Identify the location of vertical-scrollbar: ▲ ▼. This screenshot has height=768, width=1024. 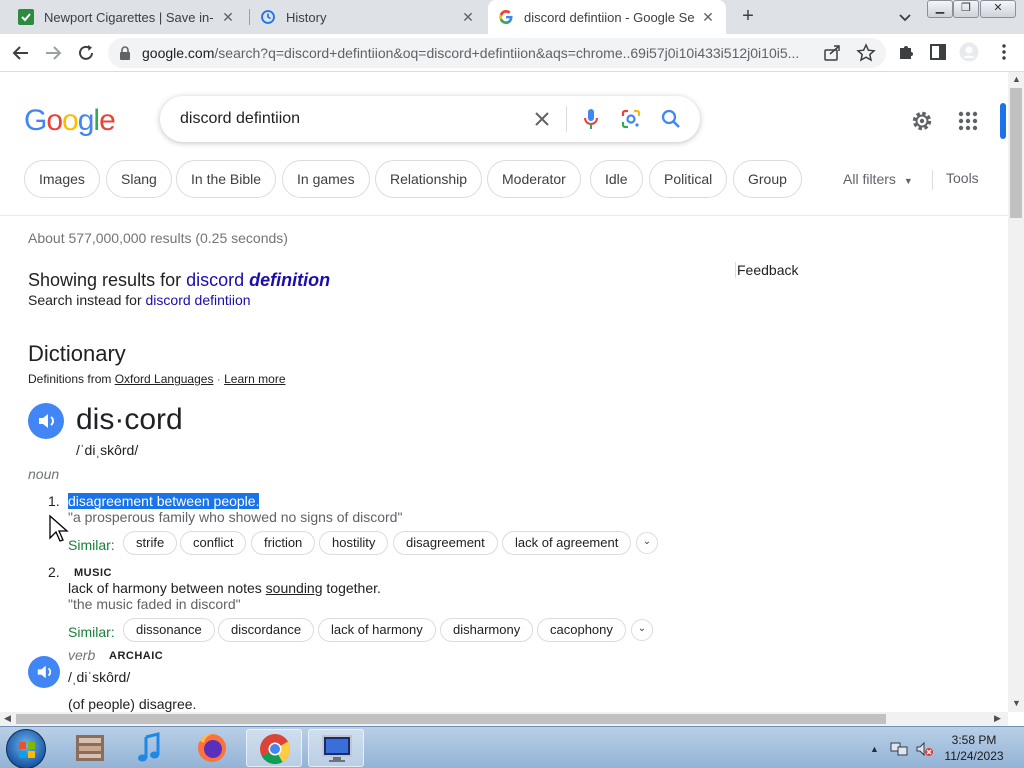
(1016, 392).